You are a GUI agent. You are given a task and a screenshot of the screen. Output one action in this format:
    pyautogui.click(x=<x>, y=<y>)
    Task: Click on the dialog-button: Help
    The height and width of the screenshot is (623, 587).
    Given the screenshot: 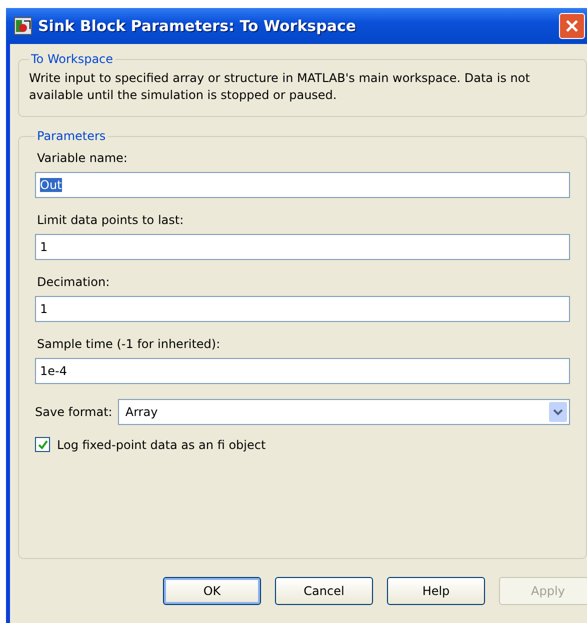 What is the action you would take?
    pyautogui.click(x=436, y=591)
    